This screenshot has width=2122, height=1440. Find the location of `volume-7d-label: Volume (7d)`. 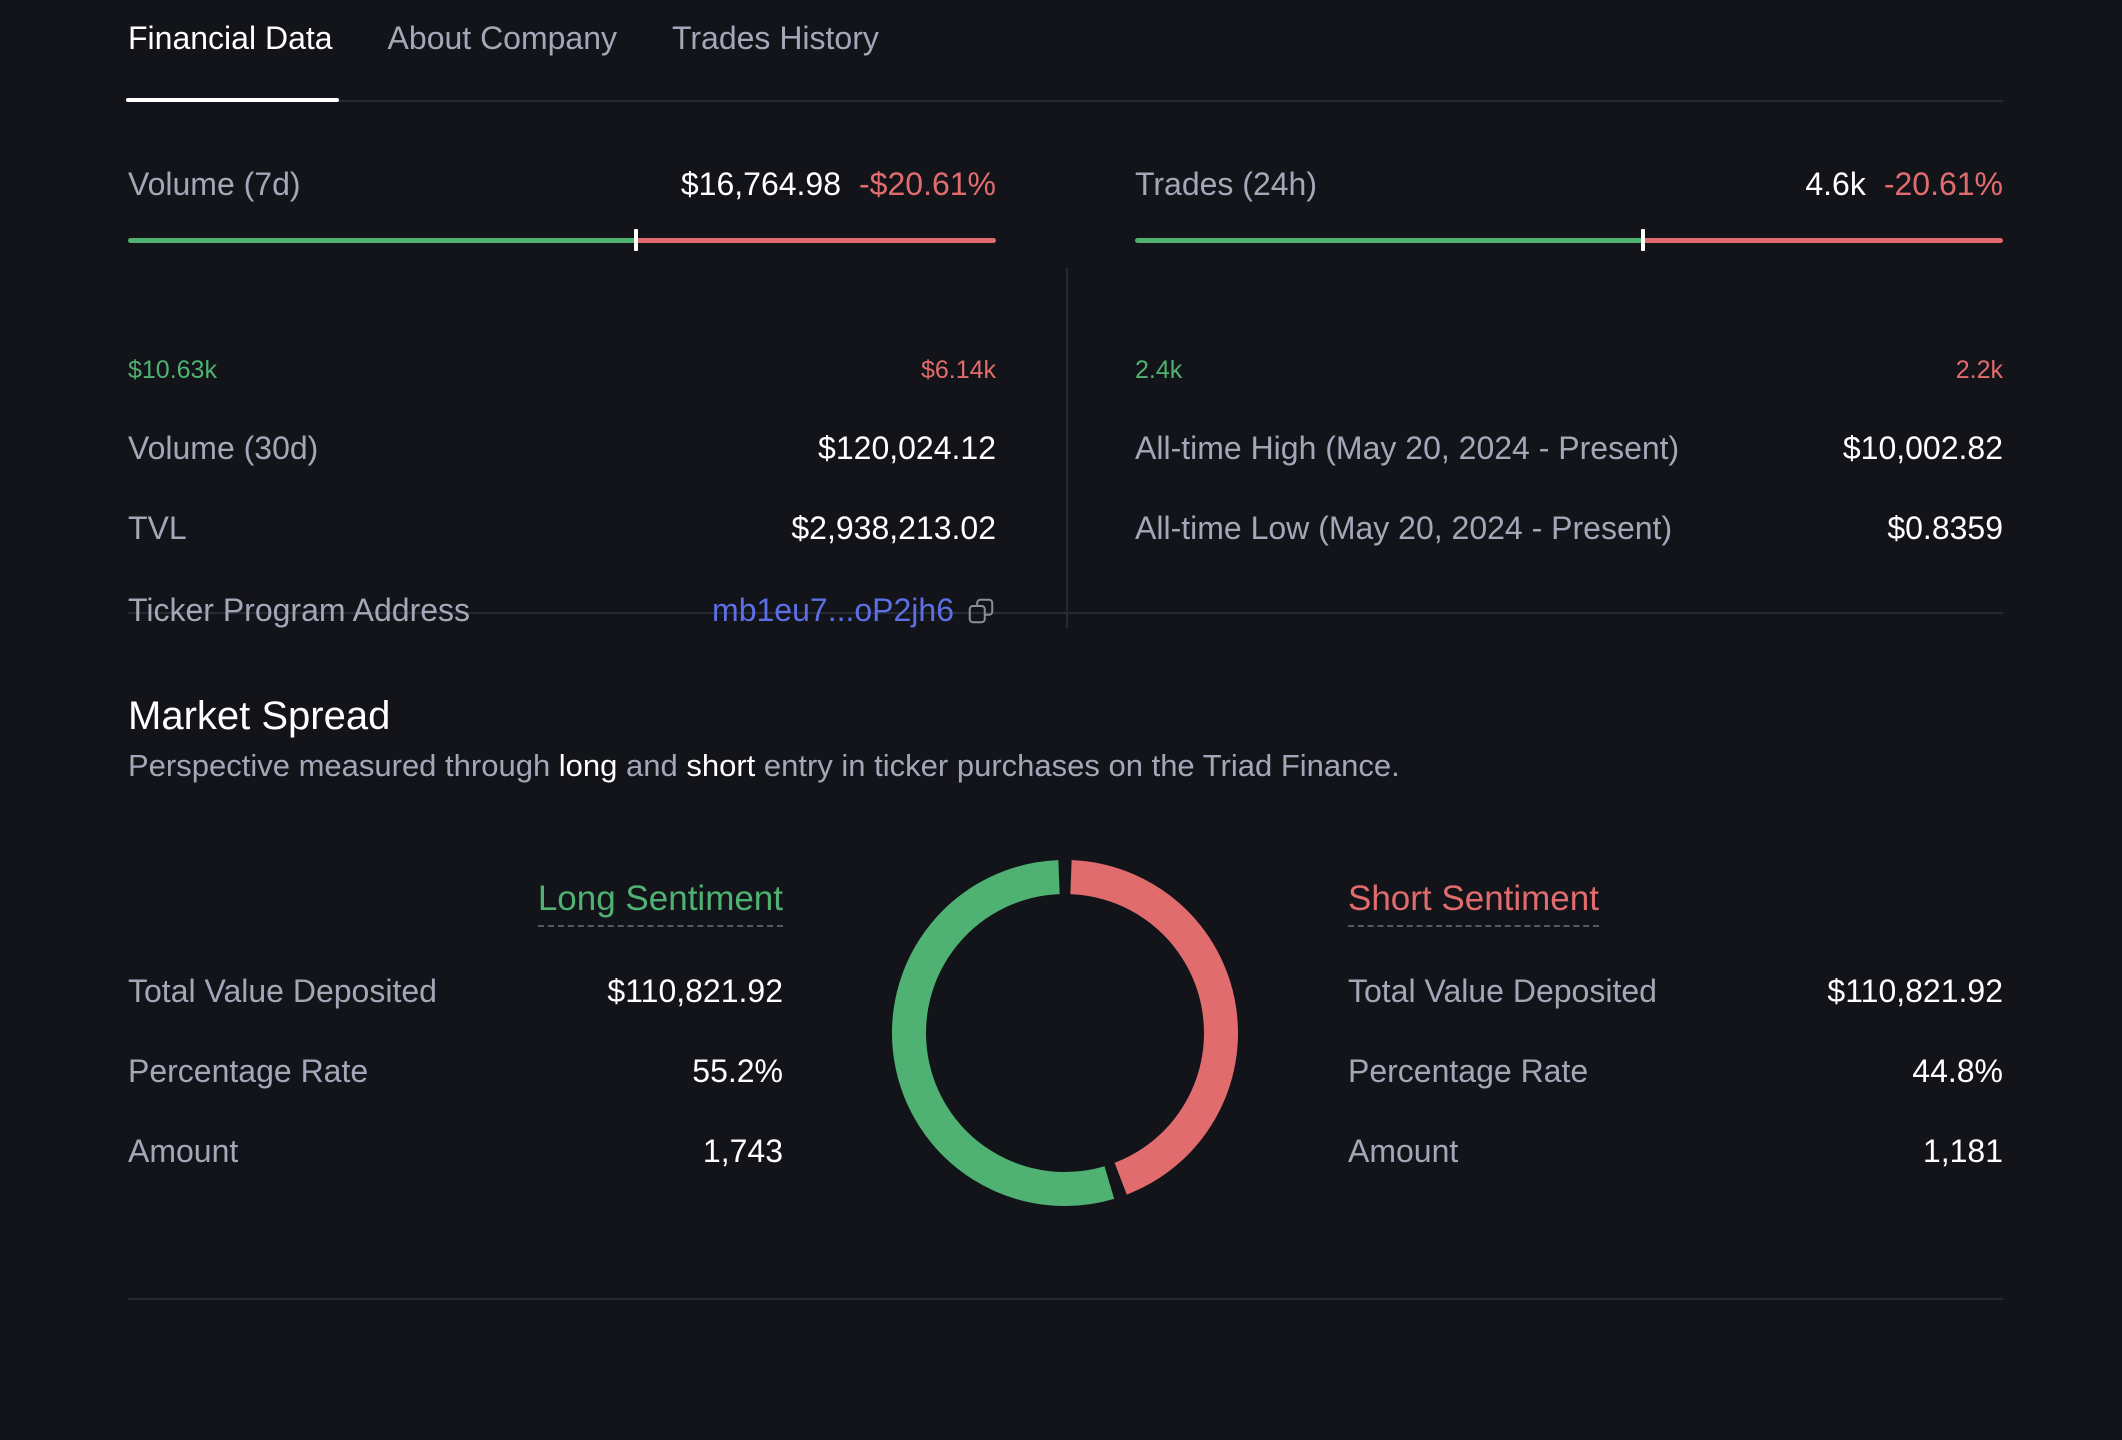

volume-7d-label: Volume (7d) is located at coordinates (214, 184).